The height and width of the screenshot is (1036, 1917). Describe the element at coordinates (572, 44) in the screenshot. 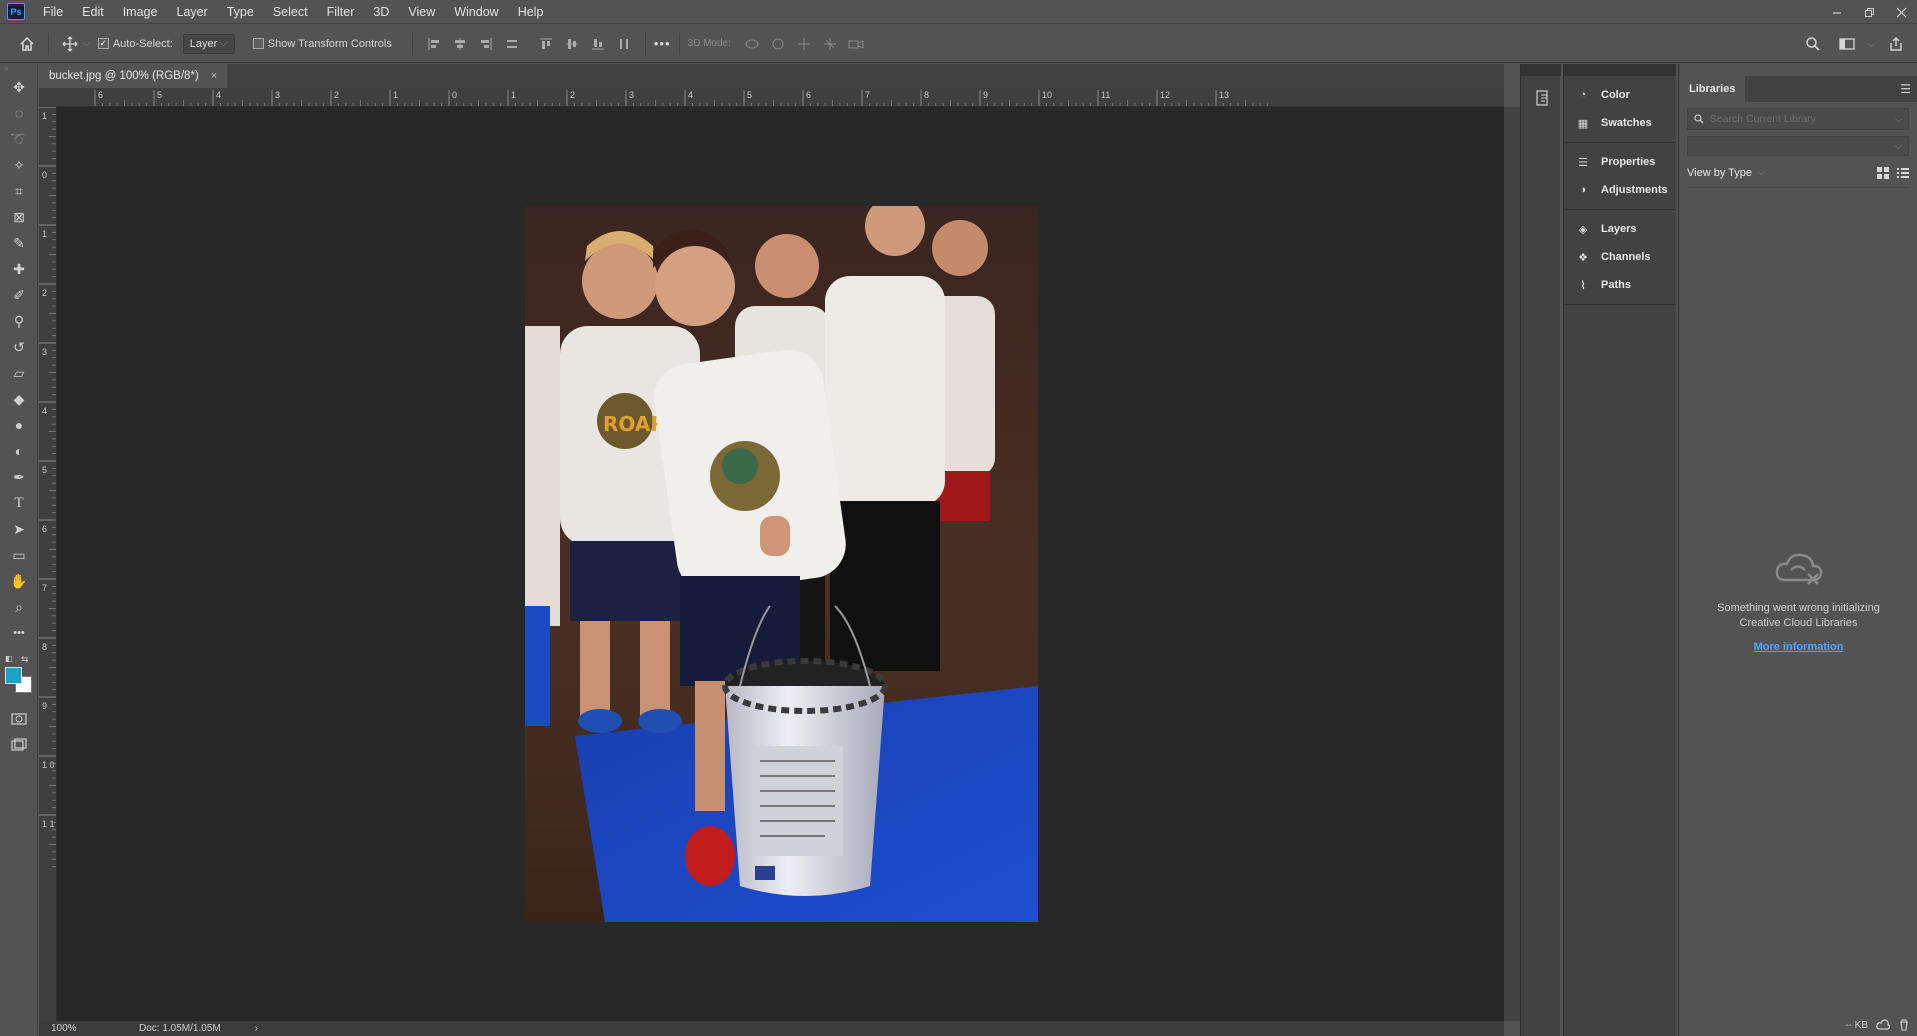

I see `align-middle-v-icon` at that location.